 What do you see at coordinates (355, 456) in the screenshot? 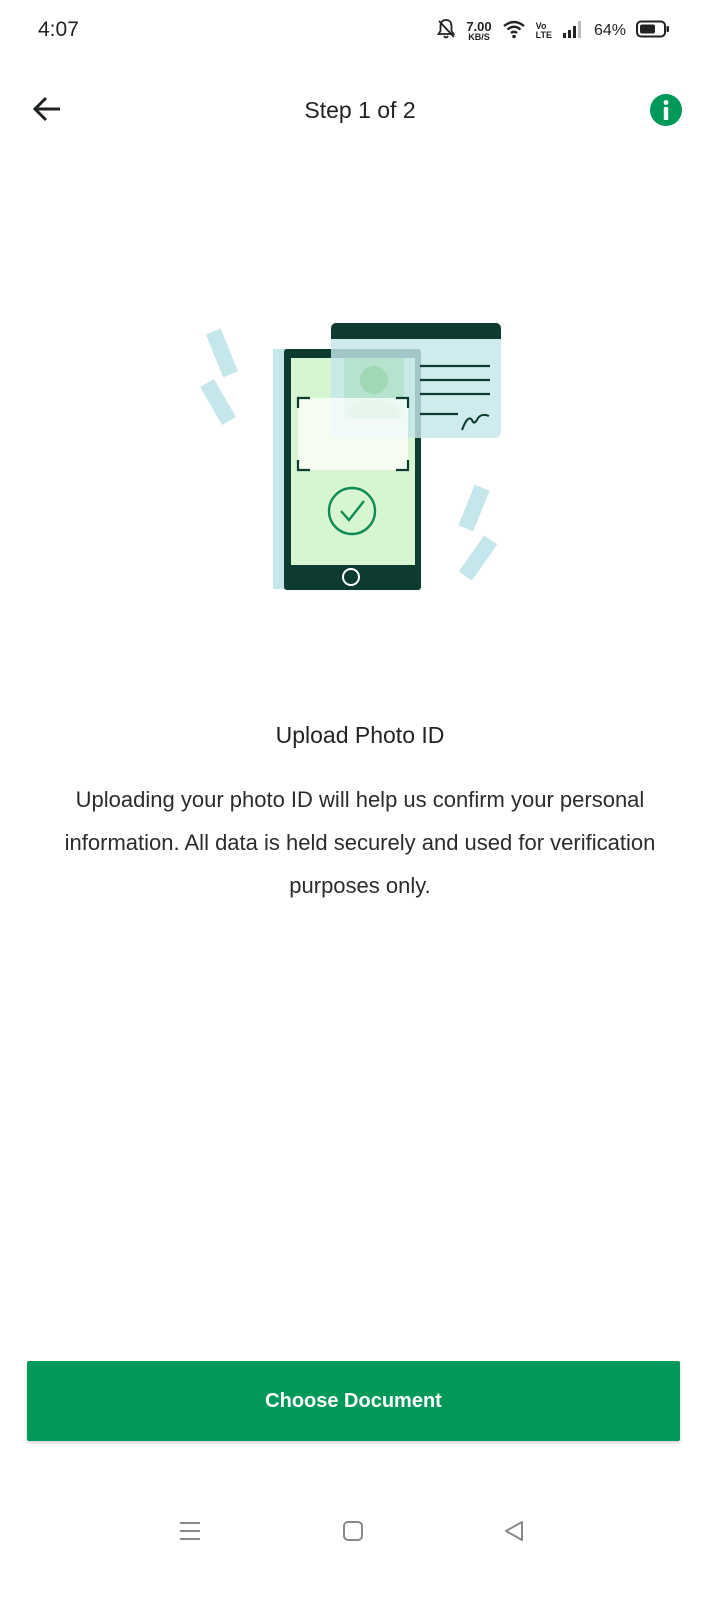
I see `id-scan-illustration` at bounding box center [355, 456].